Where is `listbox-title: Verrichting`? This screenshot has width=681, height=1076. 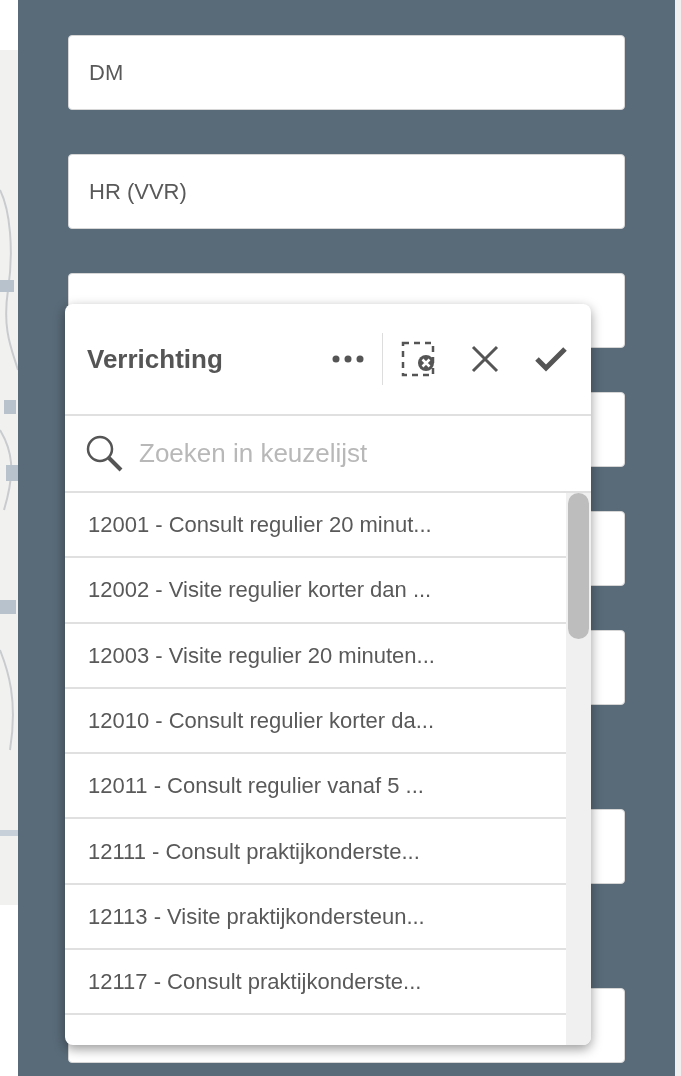
listbox-title: Verrichting is located at coordinates (155, 359).